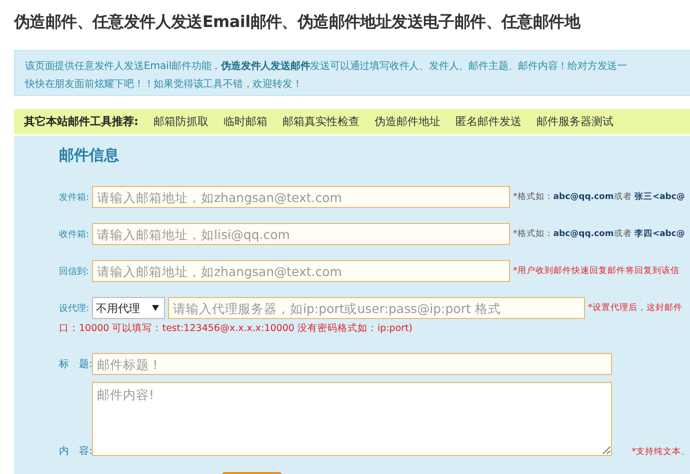 The width and height of the screenshot is (690, 474). I want to click on field-label: 收件箱:, so click(74, 234).